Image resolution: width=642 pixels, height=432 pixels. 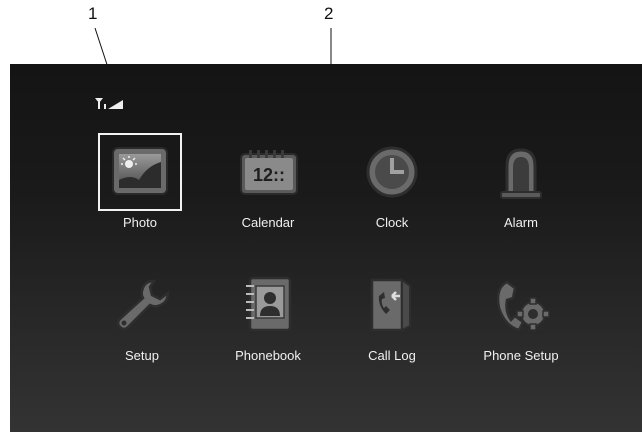 I want to click on photo-icon, so click(x=140, y=171).